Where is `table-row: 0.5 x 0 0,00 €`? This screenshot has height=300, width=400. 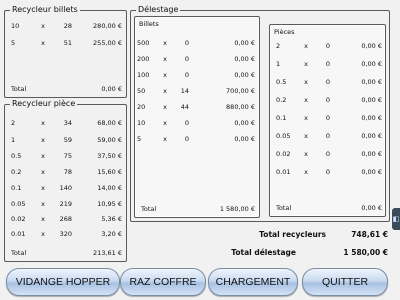 table-row: 0.5 x 0 0,00 € is located at coordinates (327, 82).